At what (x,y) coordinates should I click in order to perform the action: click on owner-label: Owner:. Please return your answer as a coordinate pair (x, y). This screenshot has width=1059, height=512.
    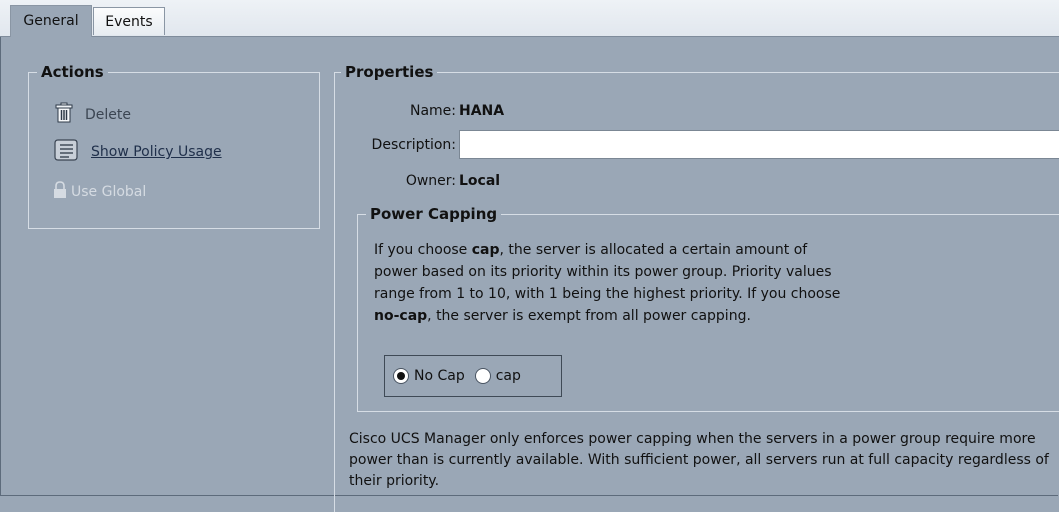
    Looking at the image, I should click on (430, 181).